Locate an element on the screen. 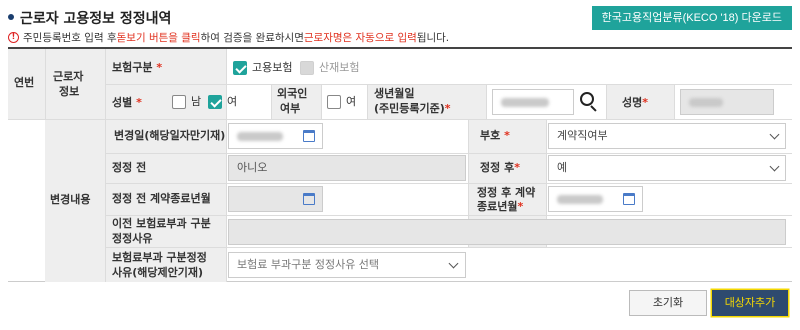 The image size is (800, 330). worker-info-label-2: 정보 is located at coordinates (69, 91).